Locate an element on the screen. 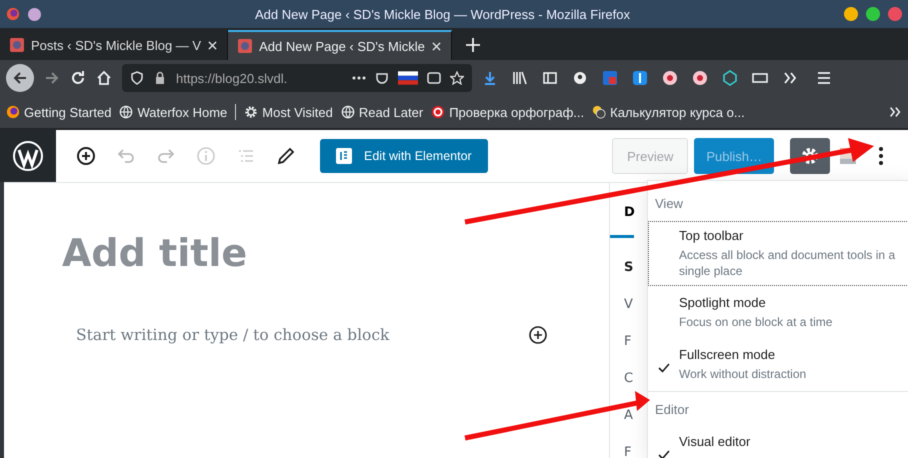  block-placeholder: Start writing or type / to choose a block is located at coordinates (302, 335).